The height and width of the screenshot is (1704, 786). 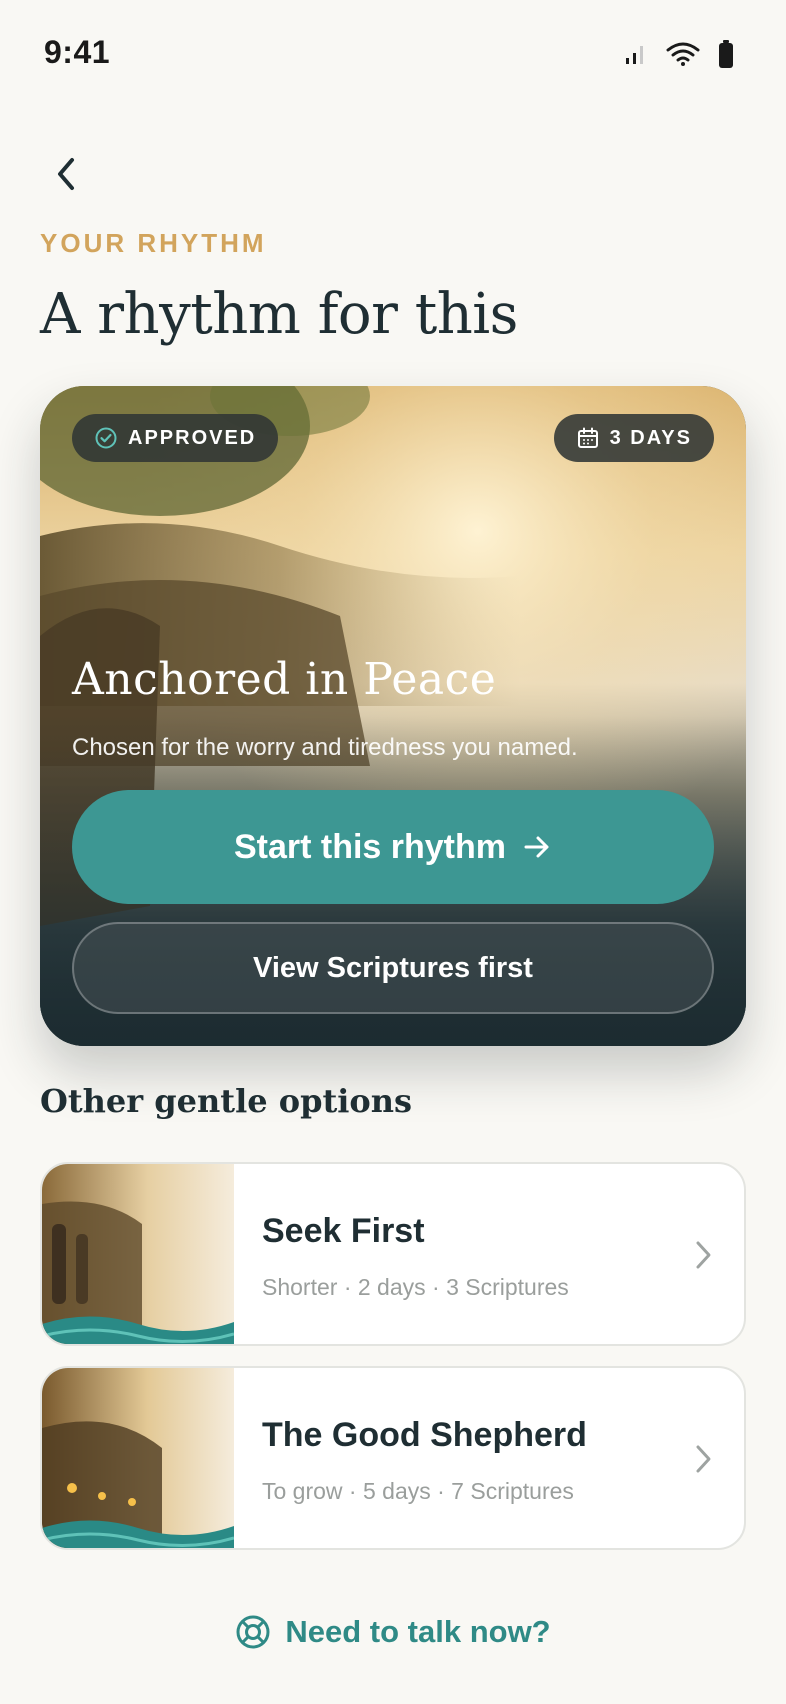 What do you see at coordinates (284, 679) in the screenshot?
I see `rhythm-title: Anchored in Peace` at bounding box center [284, 679].